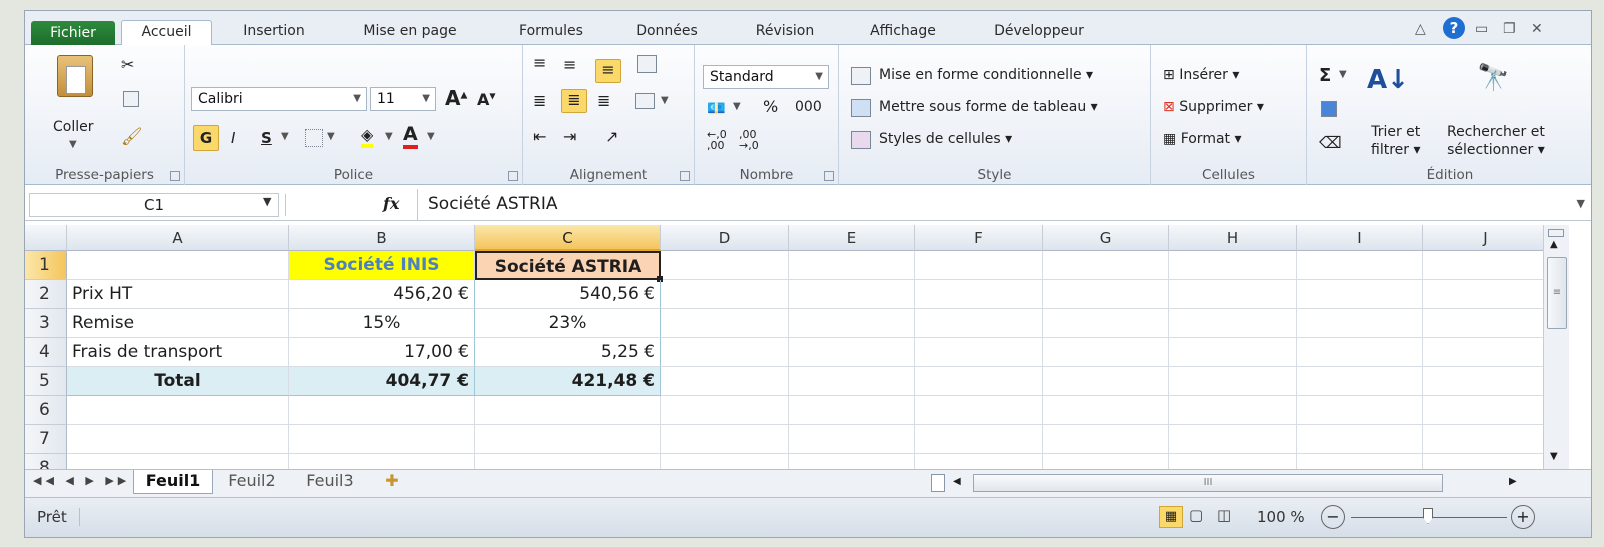  I want to click on italic-button: I, so click(233, 138).